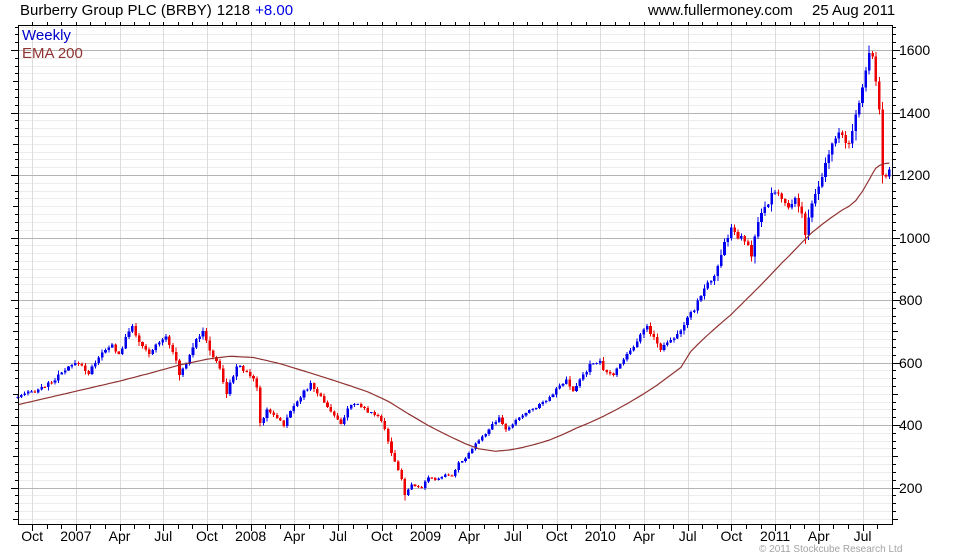  I want to click on y-axis-label: 800, so click(911, 300).